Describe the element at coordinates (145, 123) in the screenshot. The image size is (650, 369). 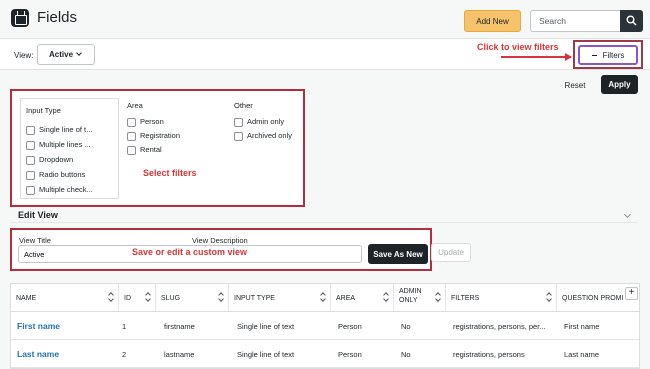
I see `filter-option: Person` at that location.